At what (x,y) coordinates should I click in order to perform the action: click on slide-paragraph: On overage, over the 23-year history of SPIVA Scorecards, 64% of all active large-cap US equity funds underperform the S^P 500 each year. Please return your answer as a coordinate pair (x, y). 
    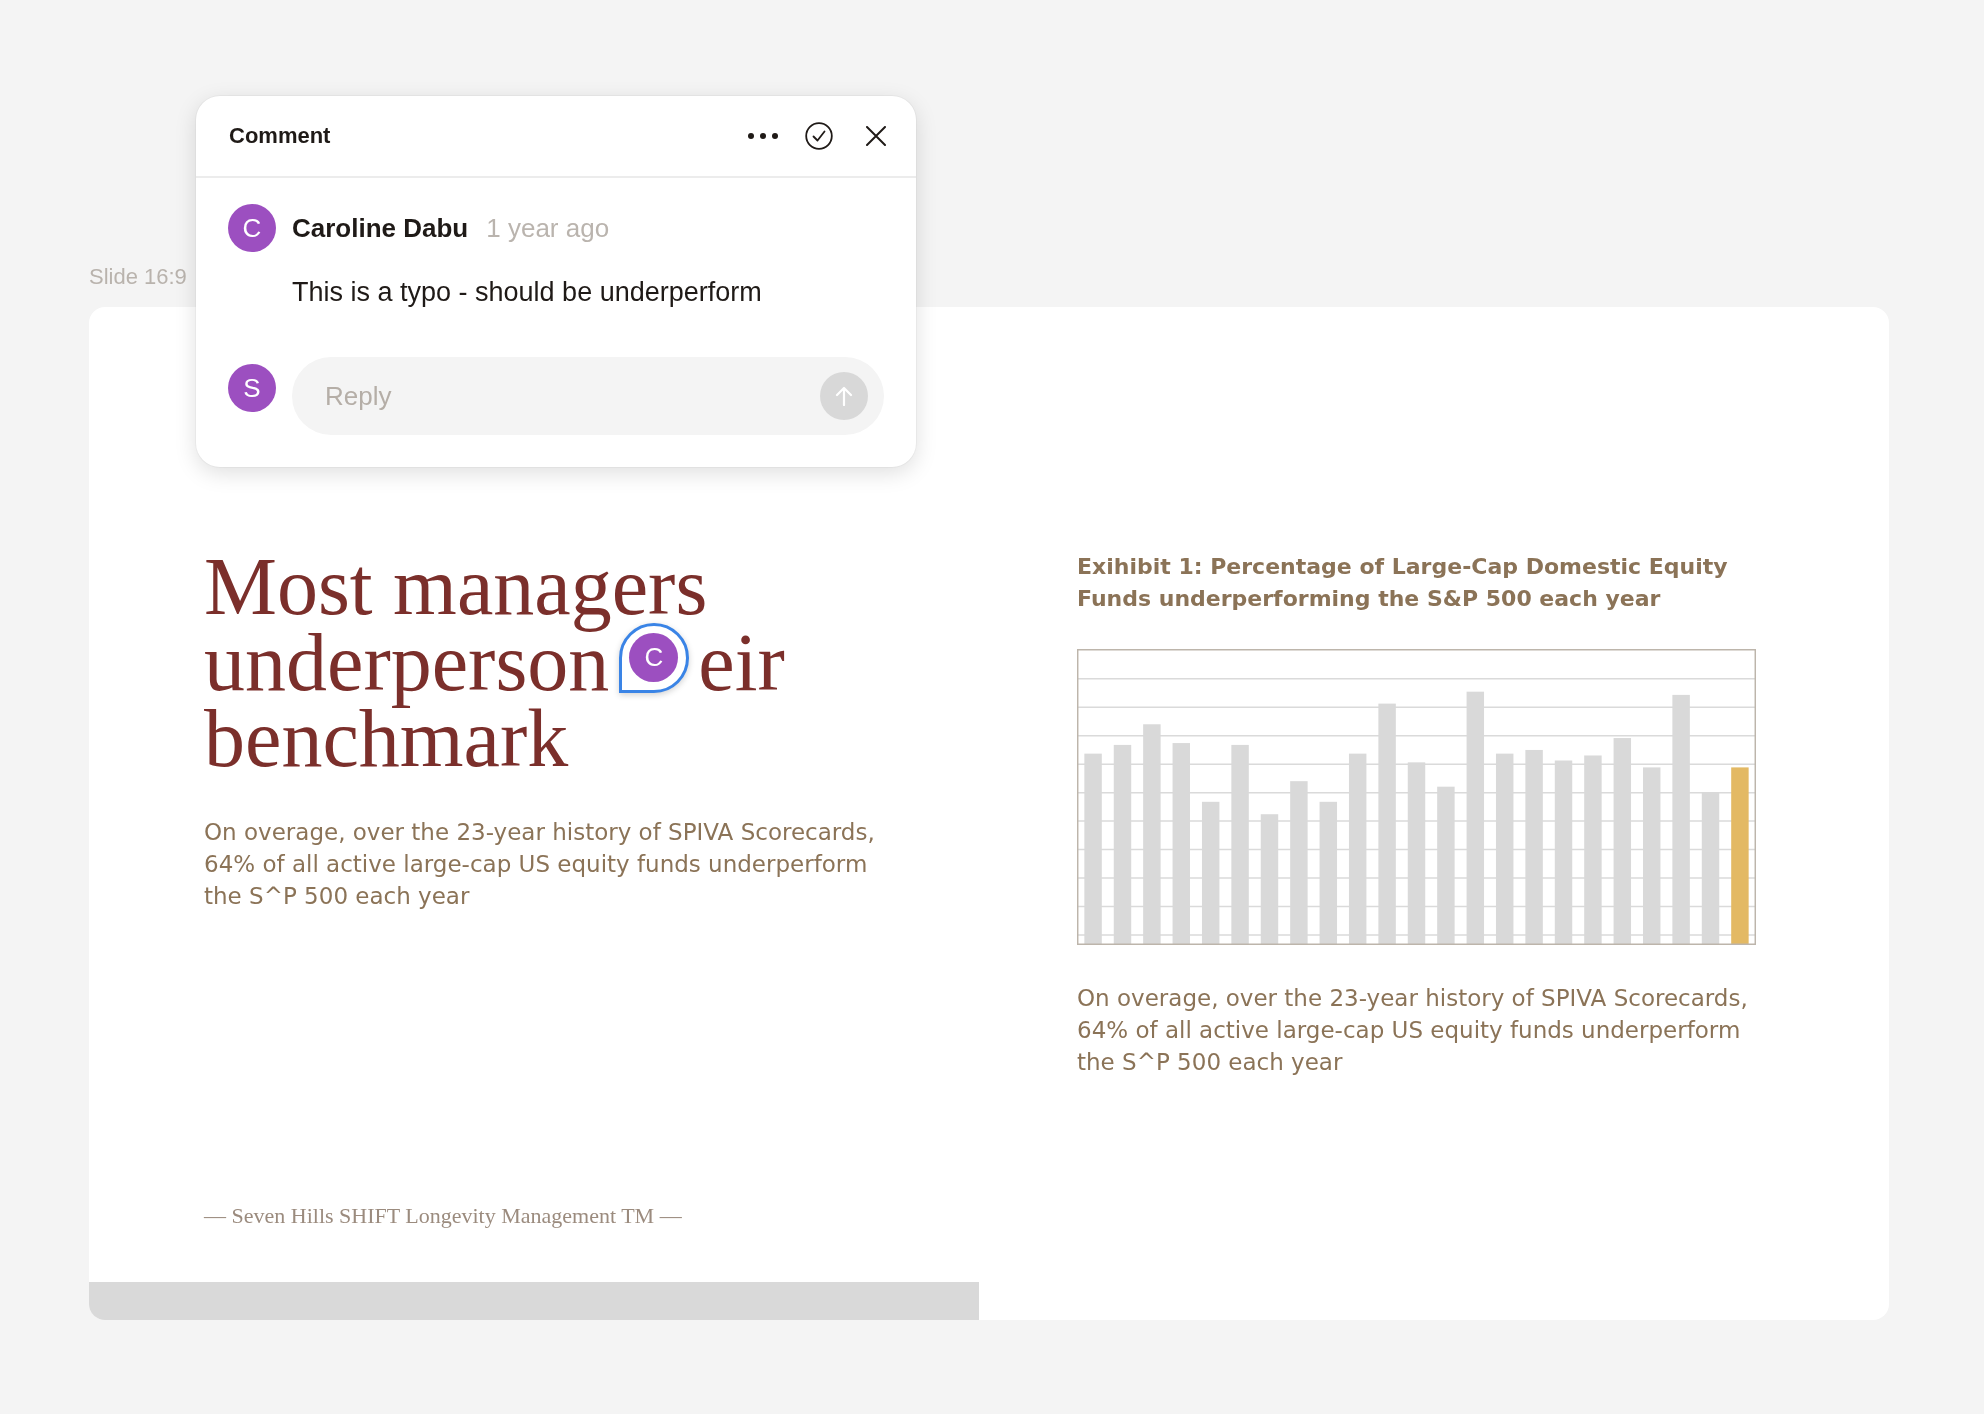
    Looking at the image, I should click on (540, 864).